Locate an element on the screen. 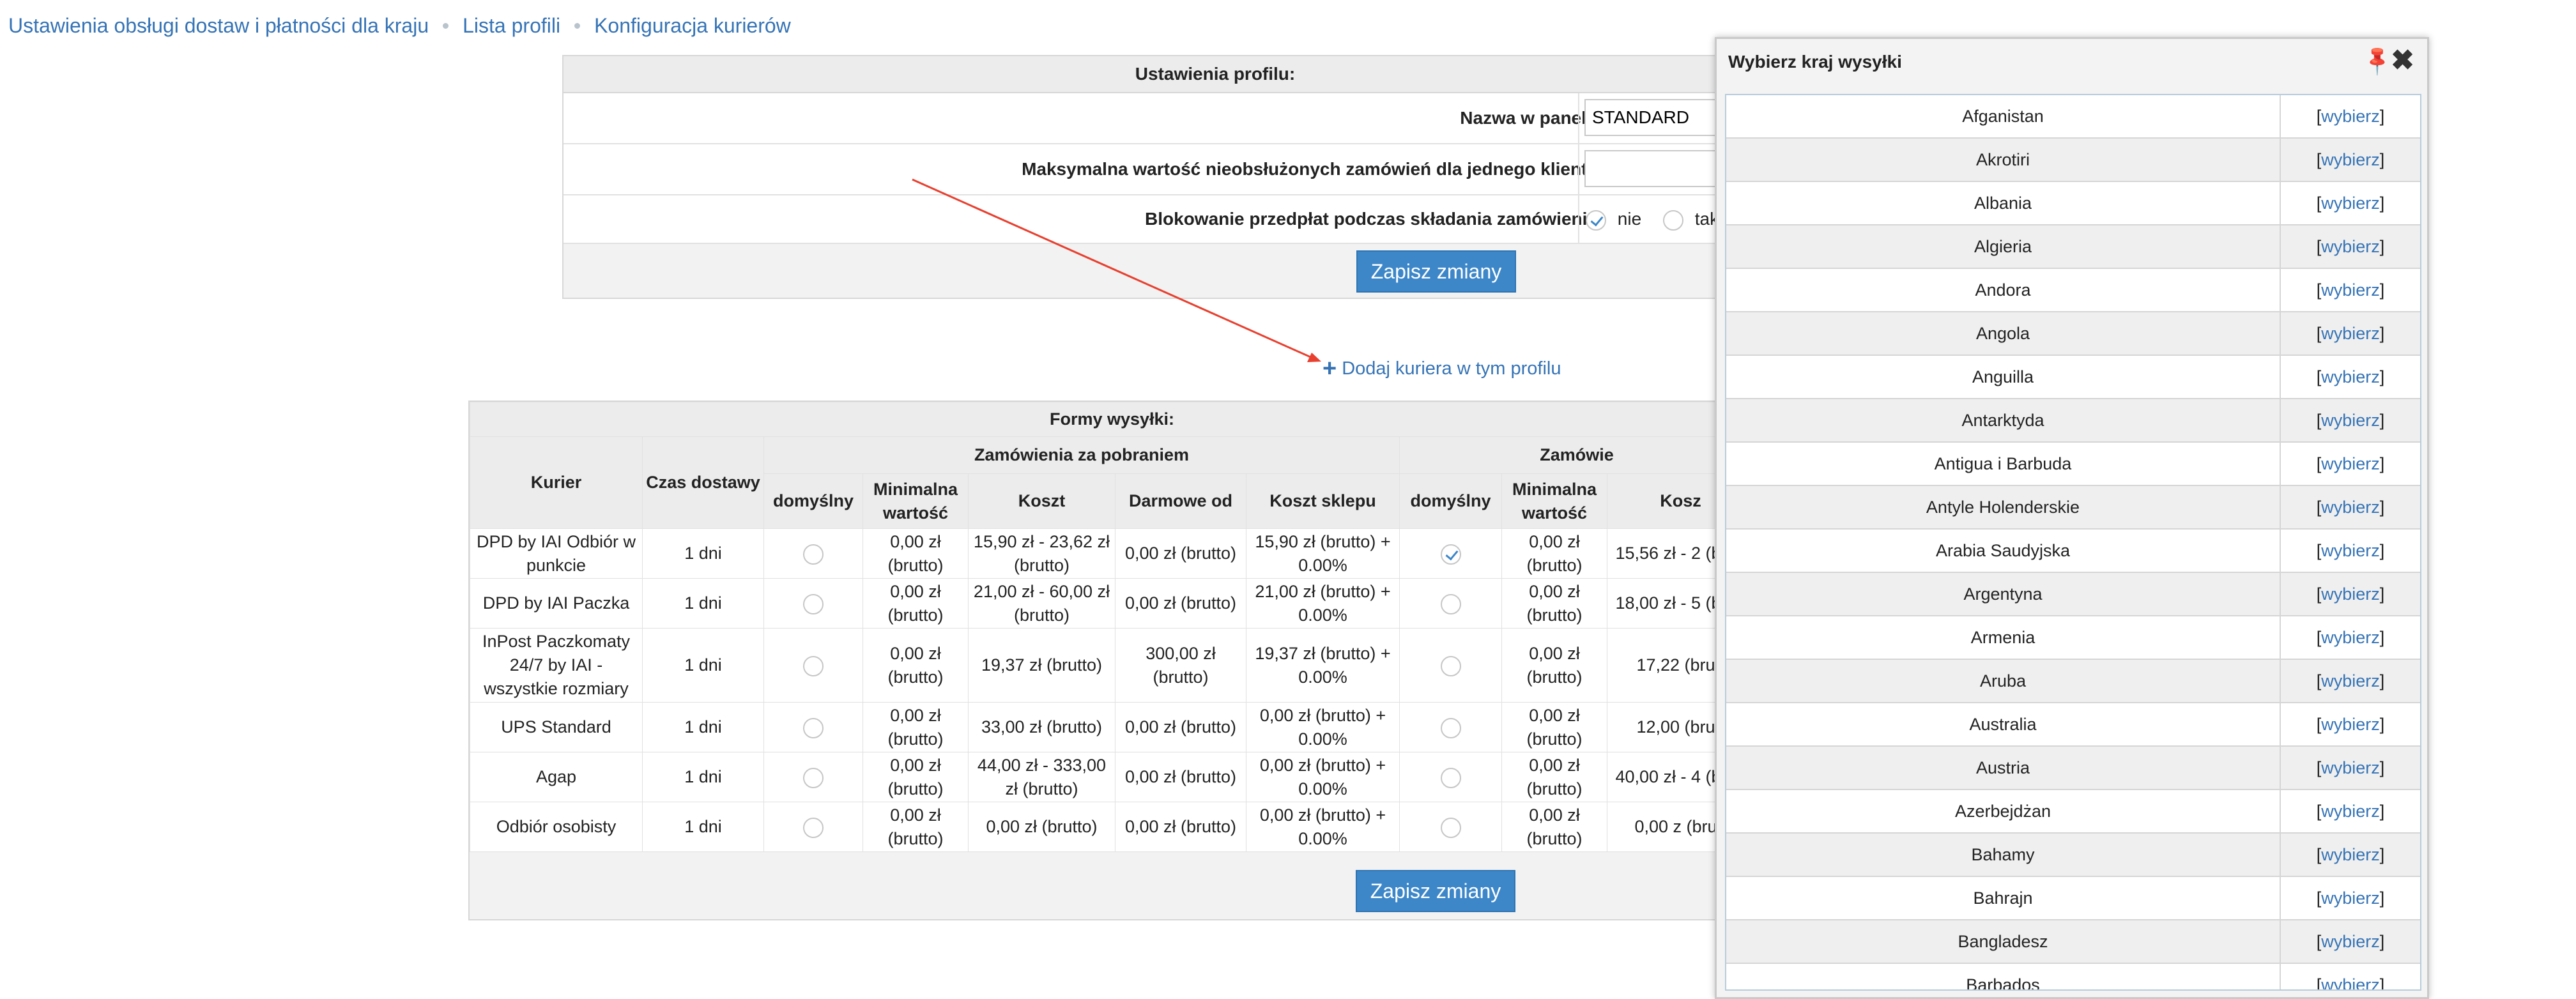  cell-cod-cost: 19,37 zł (brutto) is located at coordinates (1042, 666).